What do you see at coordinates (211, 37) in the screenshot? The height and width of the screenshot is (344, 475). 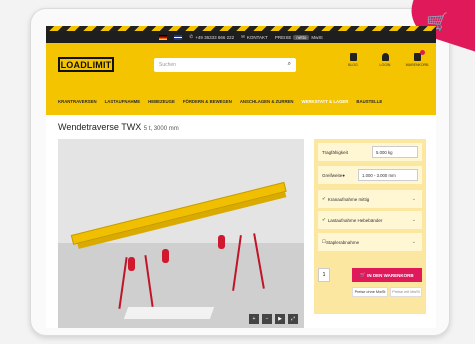 I see `phone-link: ✆ +49 36333 666 222` at bounding box center [211, 37].